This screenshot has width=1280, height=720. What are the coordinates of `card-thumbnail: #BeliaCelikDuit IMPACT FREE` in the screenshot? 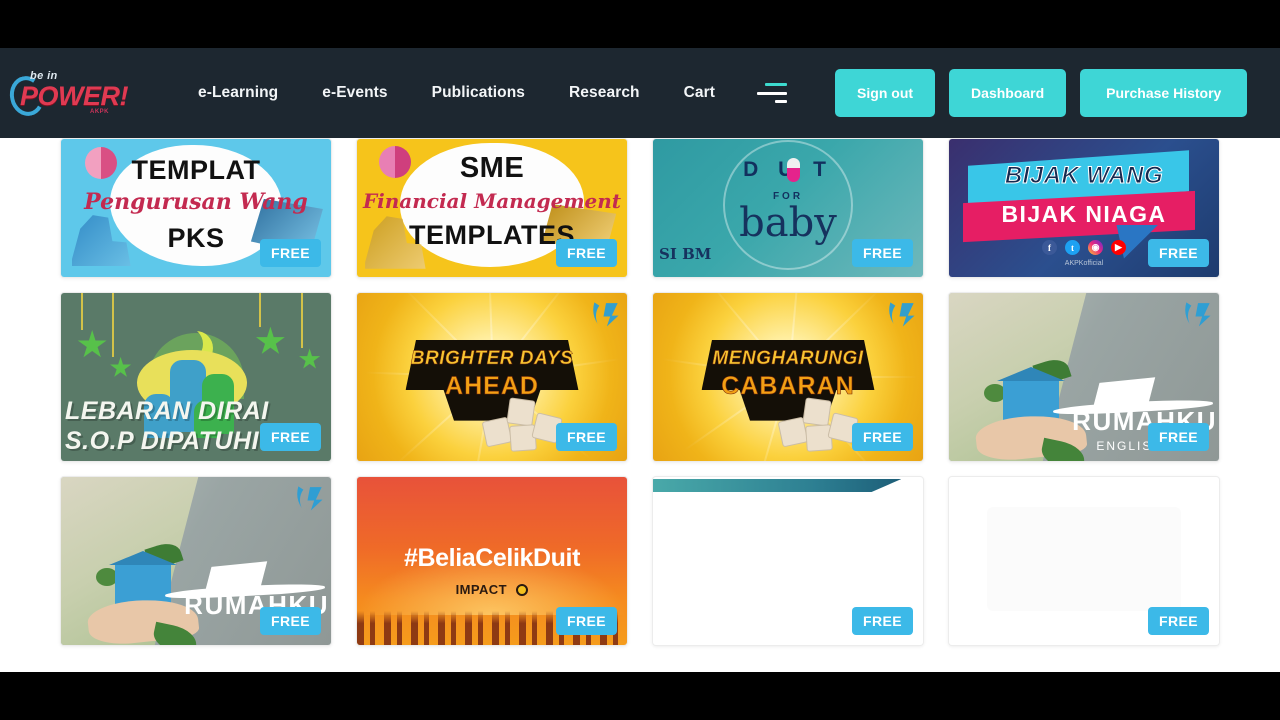 It's located at (492, 561).